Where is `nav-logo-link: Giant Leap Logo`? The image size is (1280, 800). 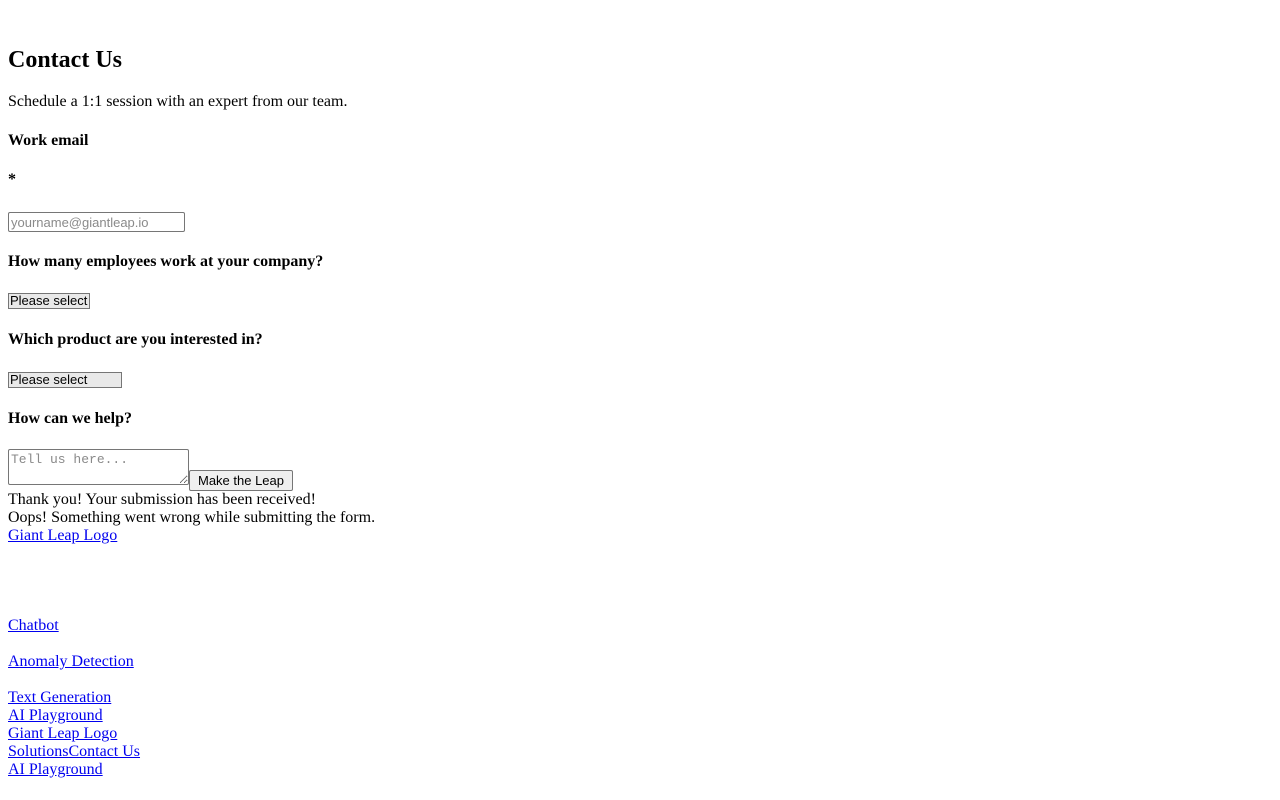
nav-logo-link: Giant Leap Logo is located at coordinates (62, 734).